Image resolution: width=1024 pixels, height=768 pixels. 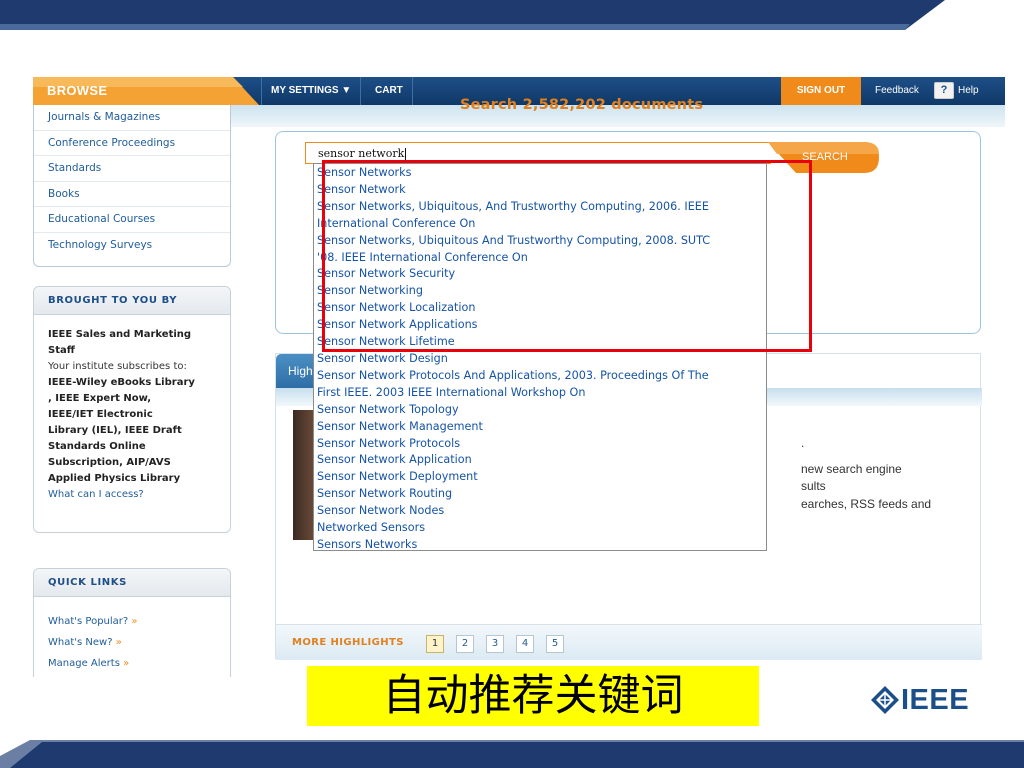 I want to click on suggestion-item: Sensor Network Lifetime, so click(x=541, y=342).